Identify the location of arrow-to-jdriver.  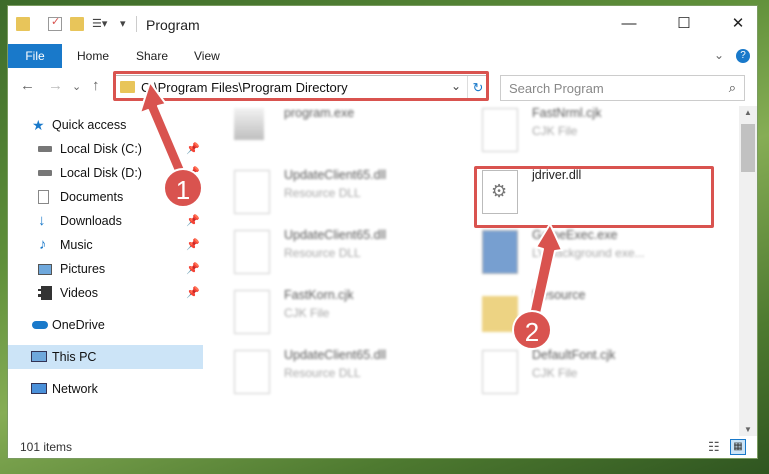
(545, 271).